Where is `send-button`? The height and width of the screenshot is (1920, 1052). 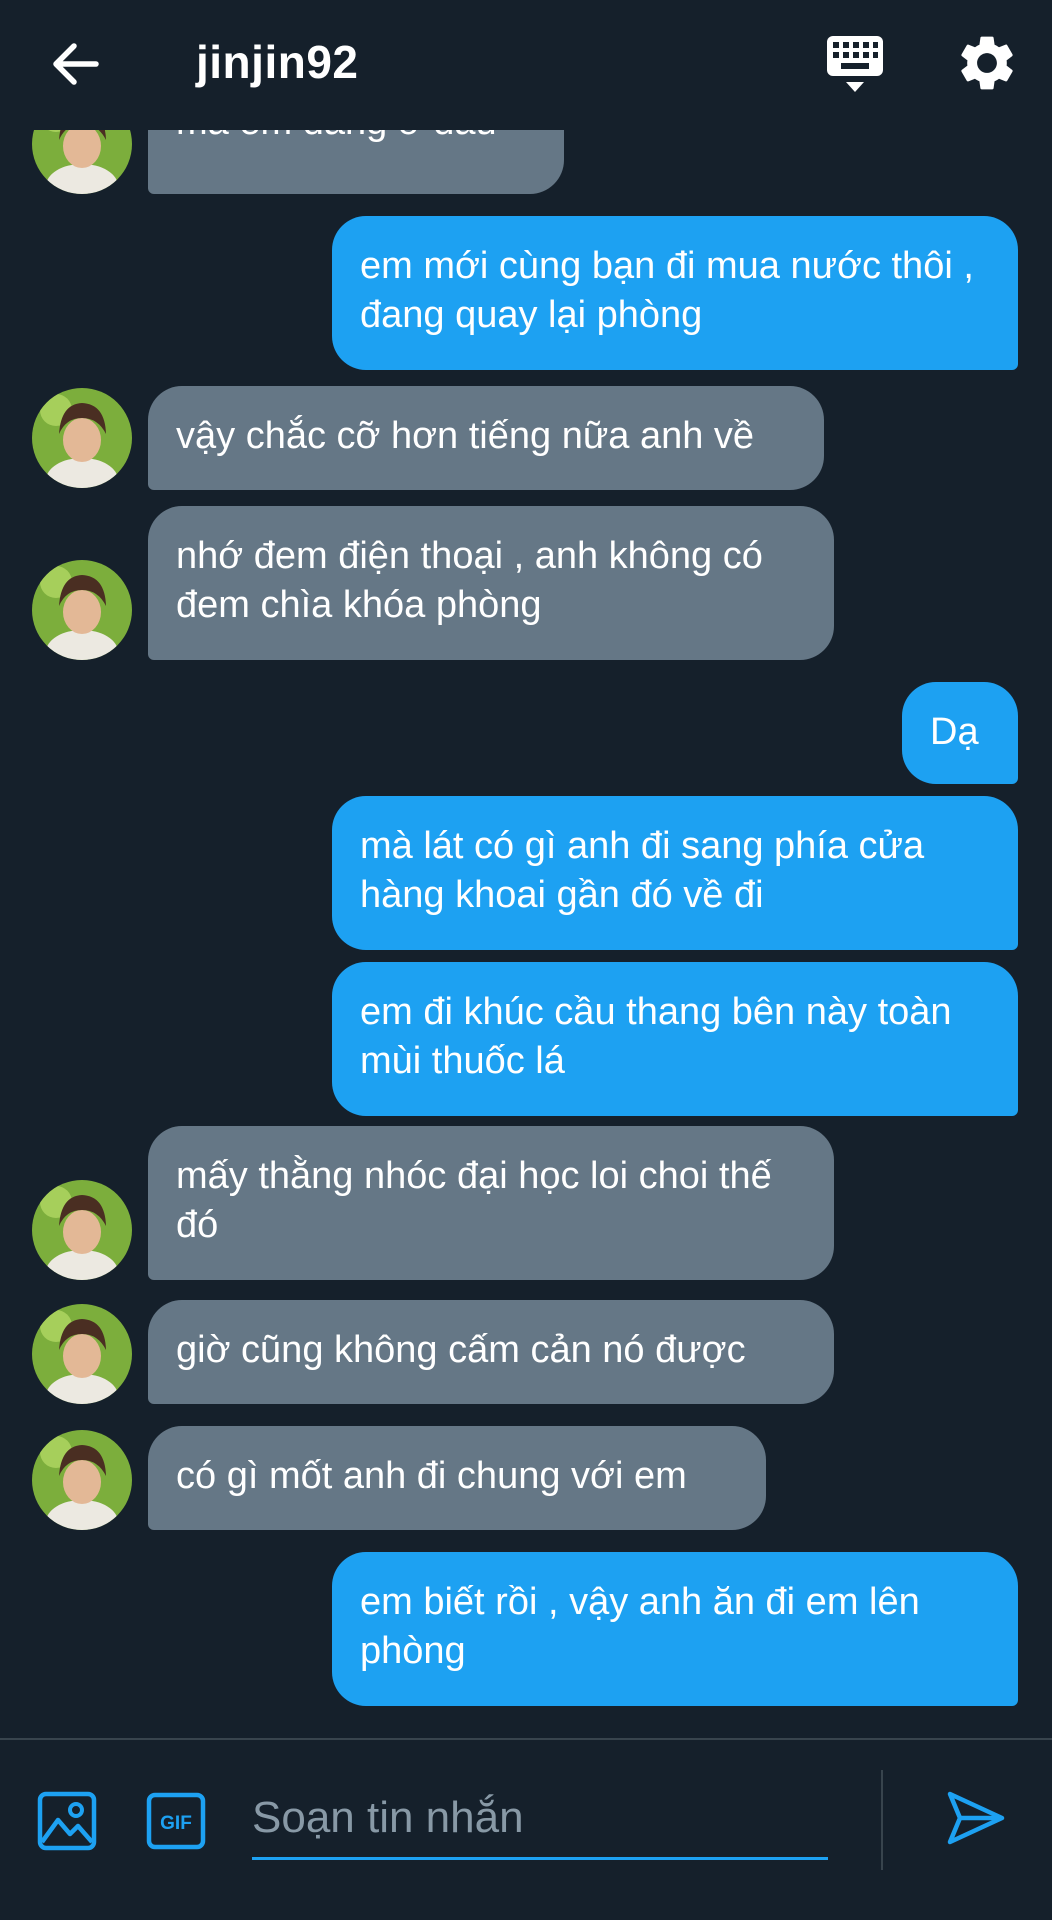
send-button is located at coordinates (976, 1818).